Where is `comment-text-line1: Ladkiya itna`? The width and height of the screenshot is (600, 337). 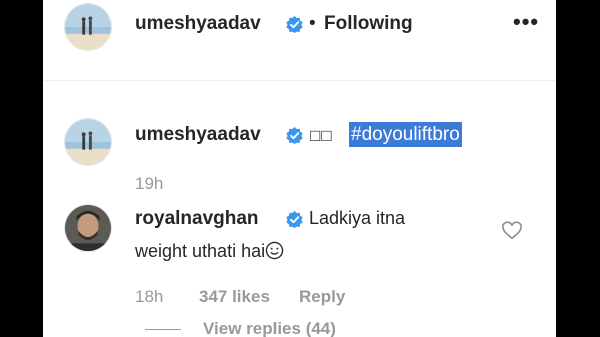
comment-text-line1: Ladkiya itna is located at coordinates (357, 218).